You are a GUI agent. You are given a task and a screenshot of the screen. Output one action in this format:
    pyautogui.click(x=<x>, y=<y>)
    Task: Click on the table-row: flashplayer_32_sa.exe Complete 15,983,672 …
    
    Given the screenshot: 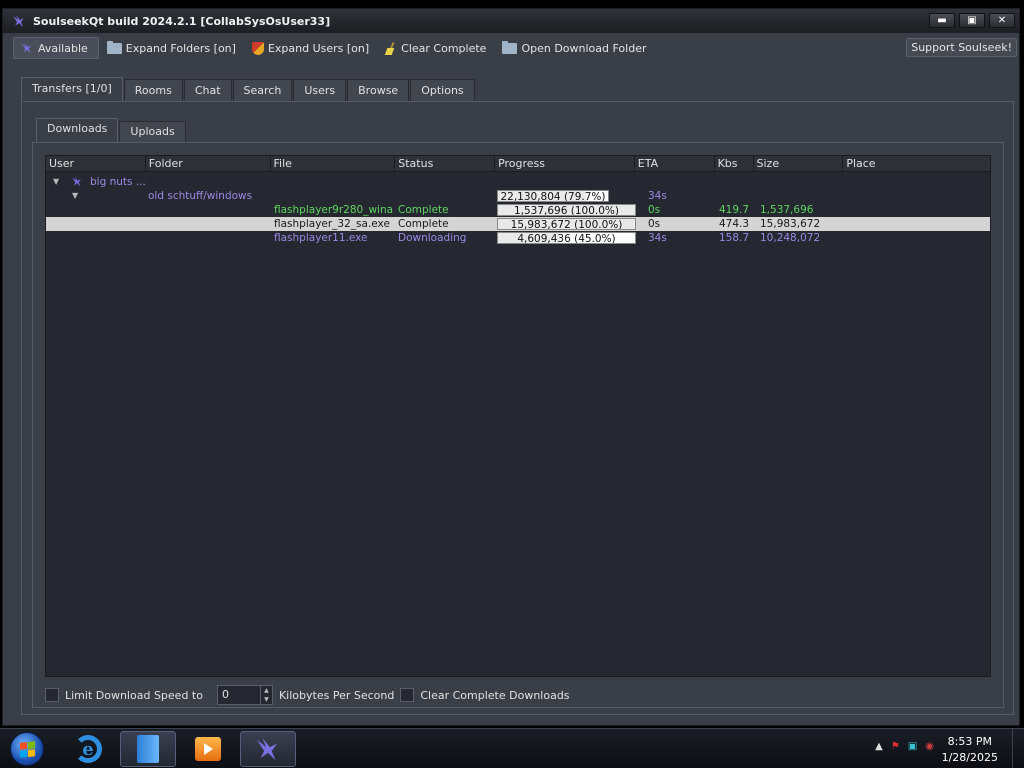 What is the action you would take?
    pyautogui.click(x=518, y=224)
    